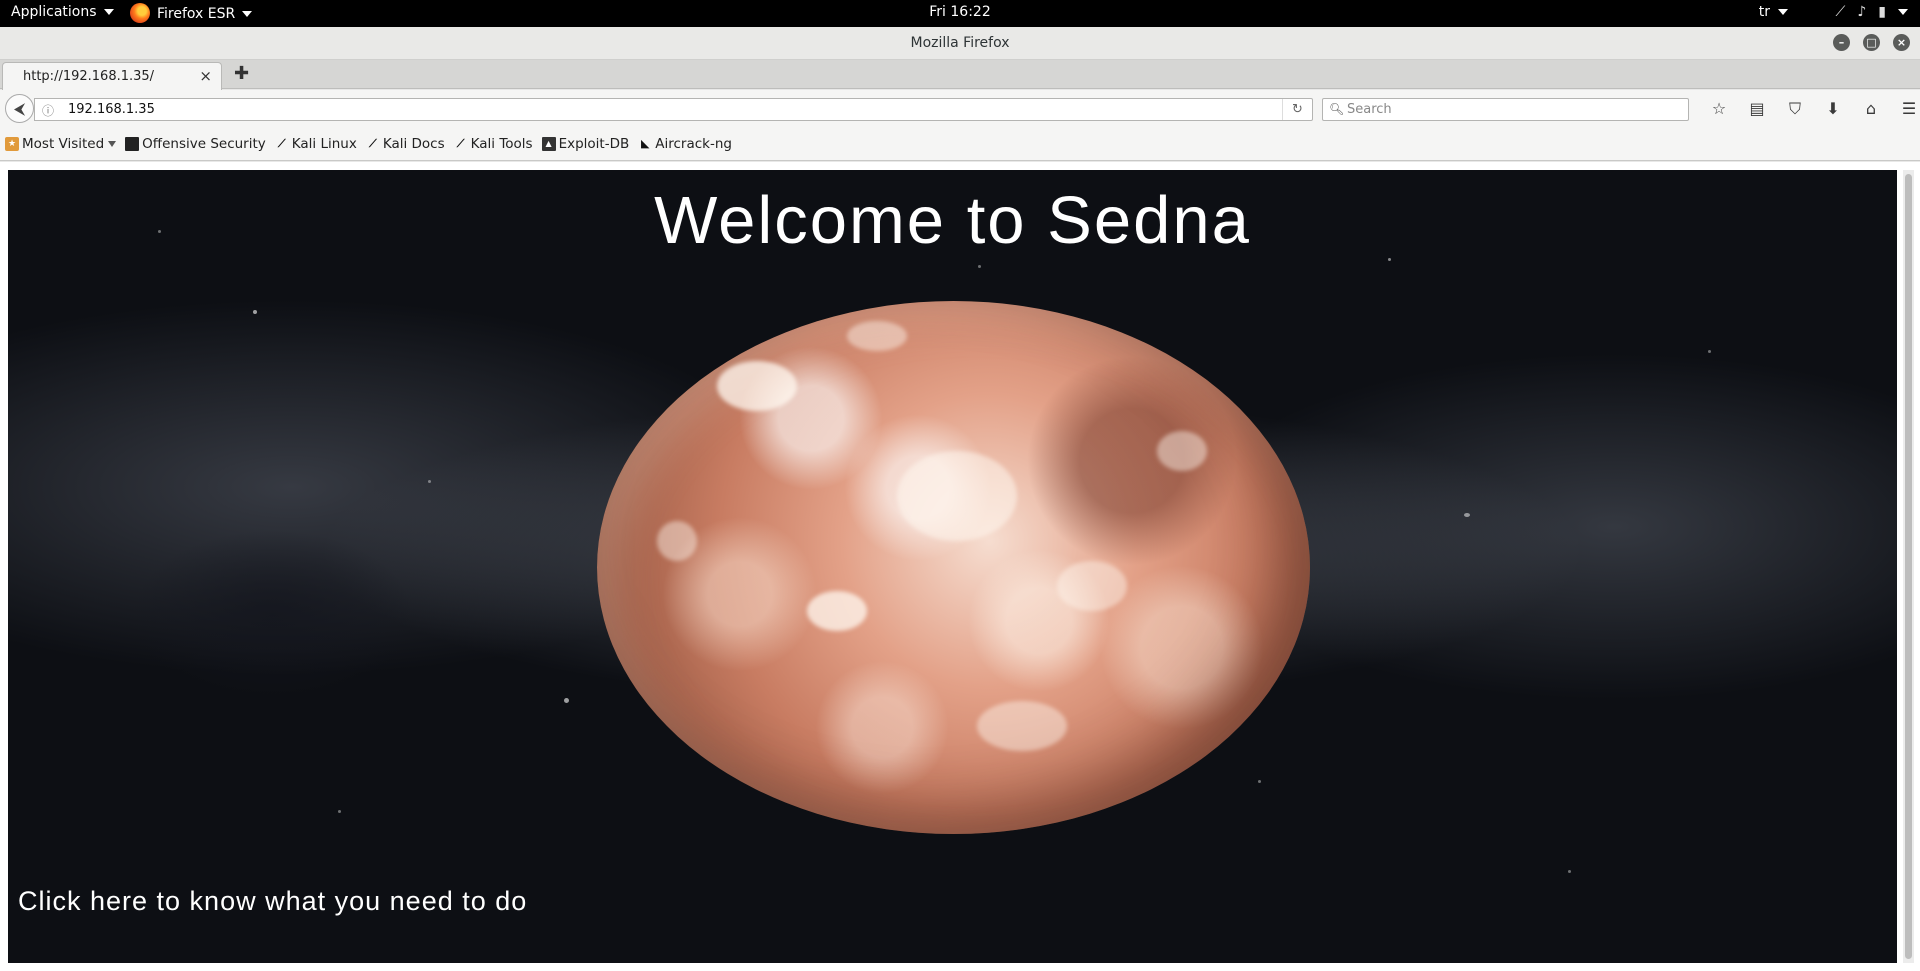 This screenshot has width=1920, height=971. What do you see at coordinates (1841, 42) in the screenshot?
I see `minimize-button: –` at bounding box center [1841, 42].